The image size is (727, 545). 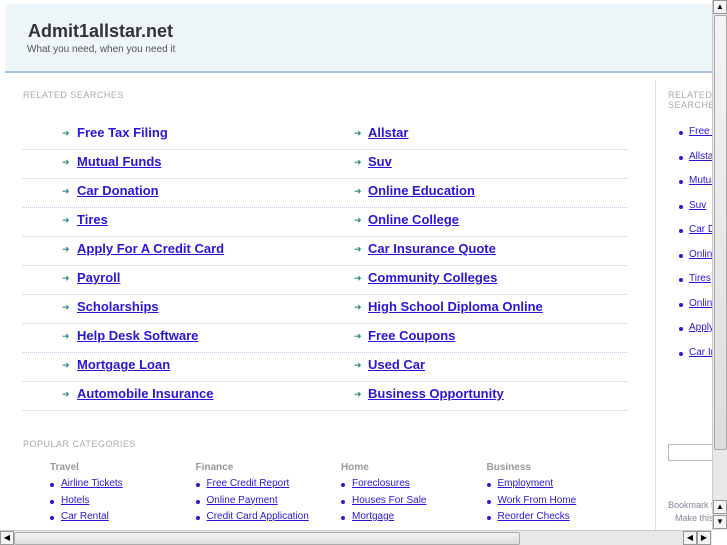 What do you see at coordinates (389, 500) in the screenshot?
I see `category-link: Houses For Sale` at bounding box center [389, 500].